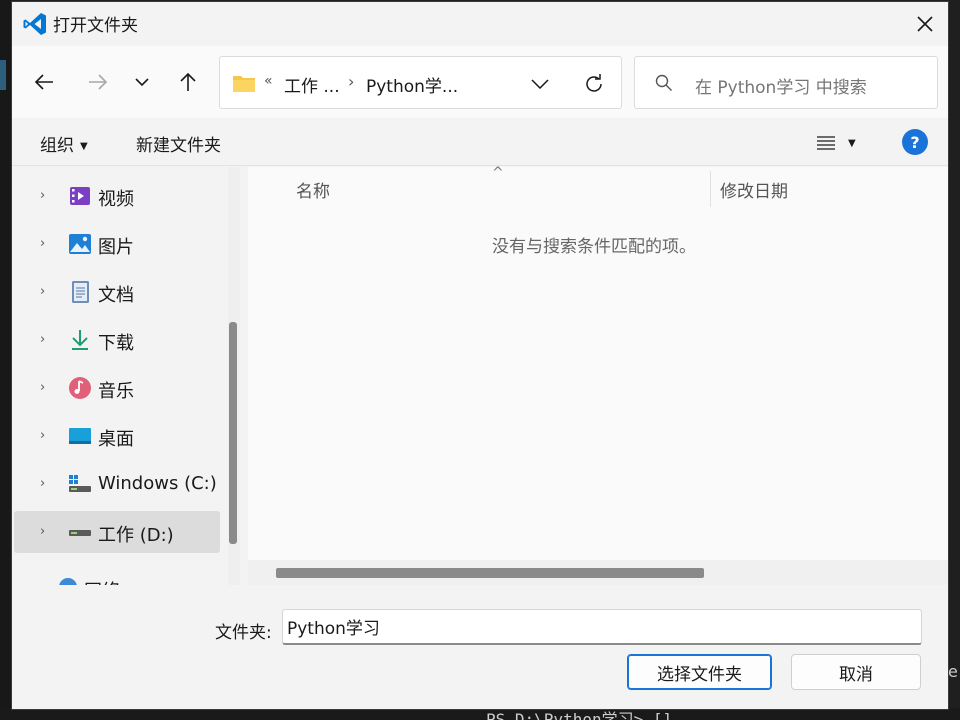 The width and height of the screenshot is (960, 720). Describe the element at coordinates (136, 535) in the screenshot. I see `sidebar-item-label: 工作 (D:)` at that location.